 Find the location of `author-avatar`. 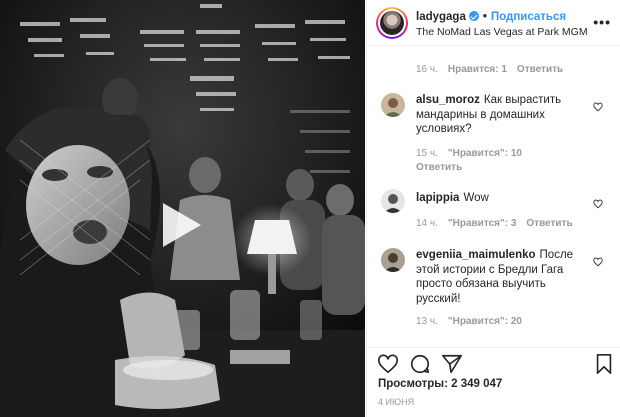

author-avatar is located at coordinates (392, 23).